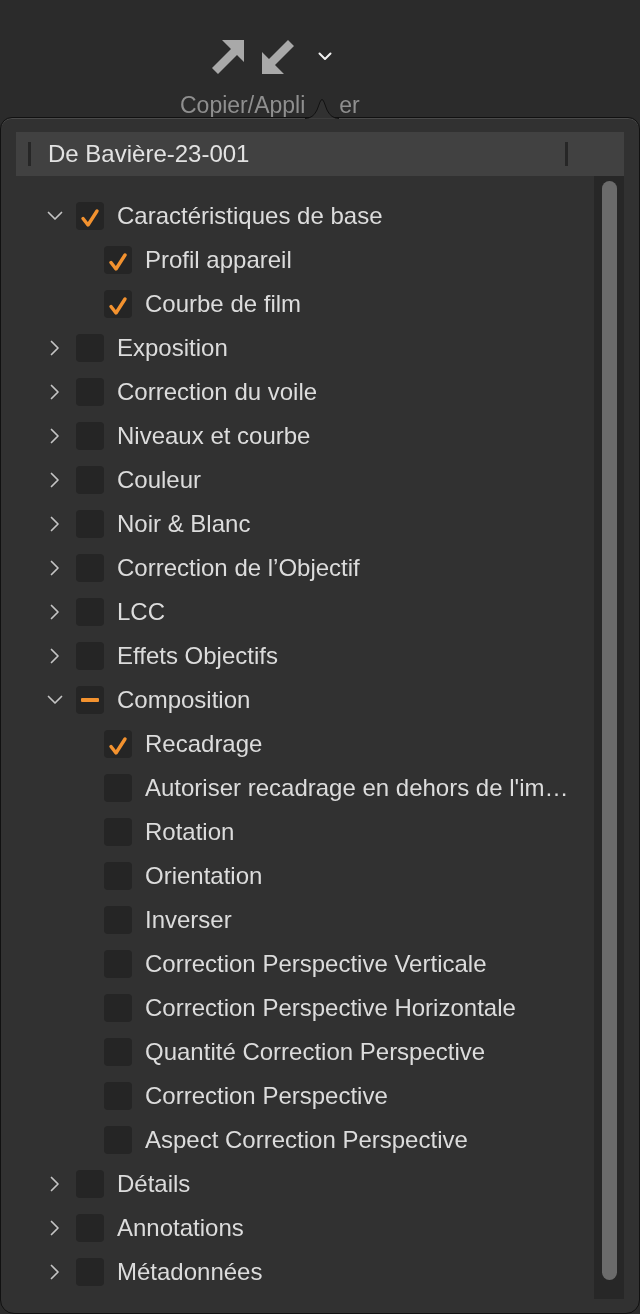 This screenshot has height=1314, width=640. I want to click on tree-item-label: Correction de l’Objectif, so click(238, 568).